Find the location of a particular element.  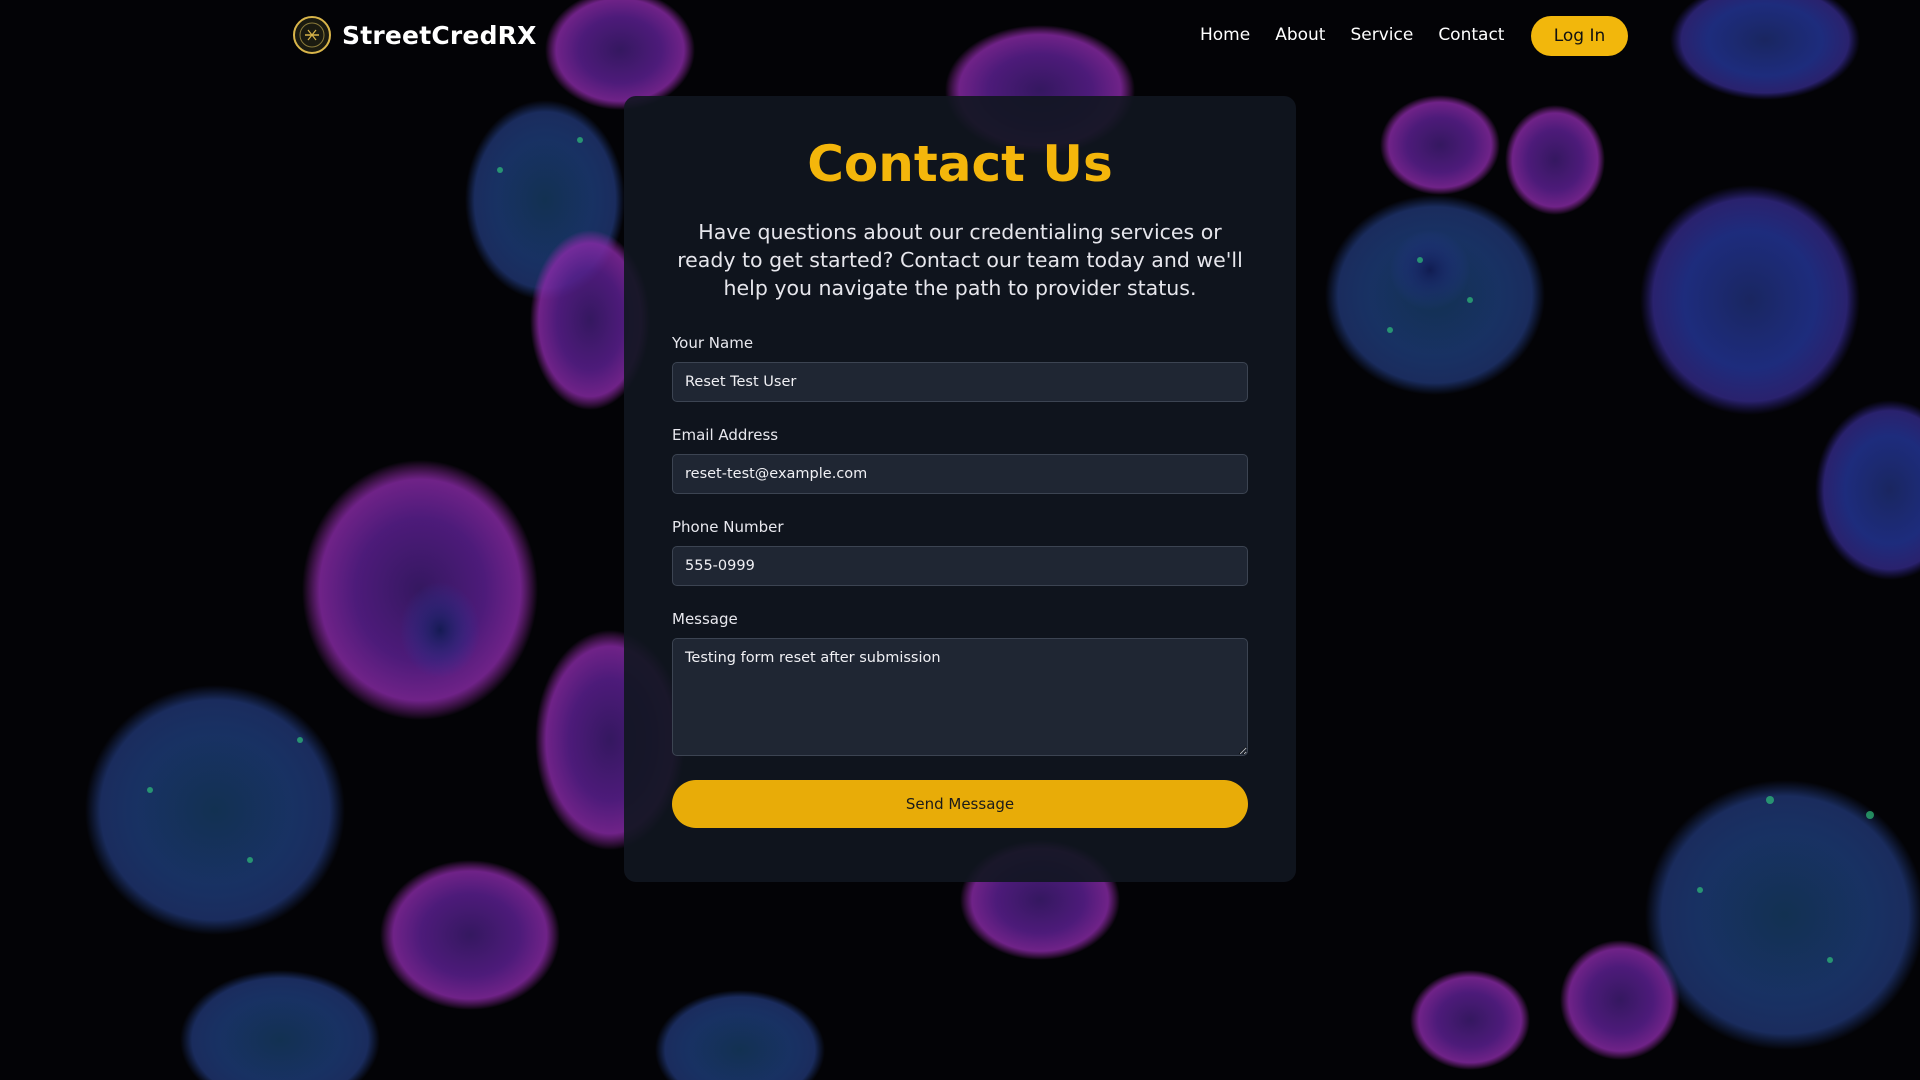

phone-field-group: Phone Number is located at coordinates (960, 552).